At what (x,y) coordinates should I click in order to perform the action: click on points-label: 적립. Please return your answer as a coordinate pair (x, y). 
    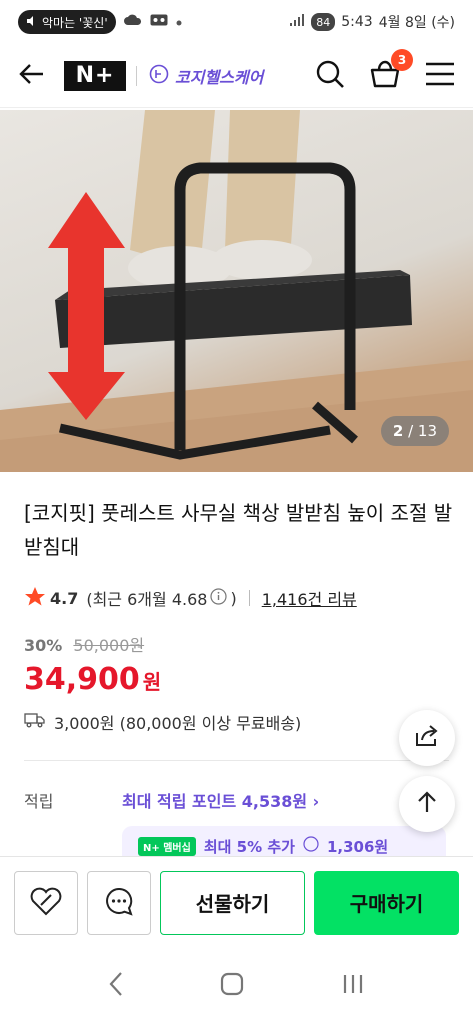
    Looking at the image, I should click on (39, 801).